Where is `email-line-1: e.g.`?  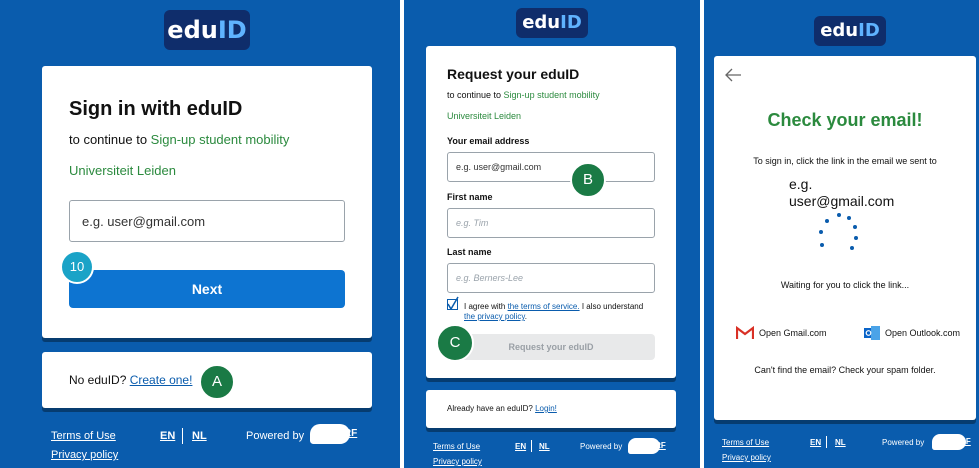
email-line-1: e.g. is located at coordinates (801, 184).